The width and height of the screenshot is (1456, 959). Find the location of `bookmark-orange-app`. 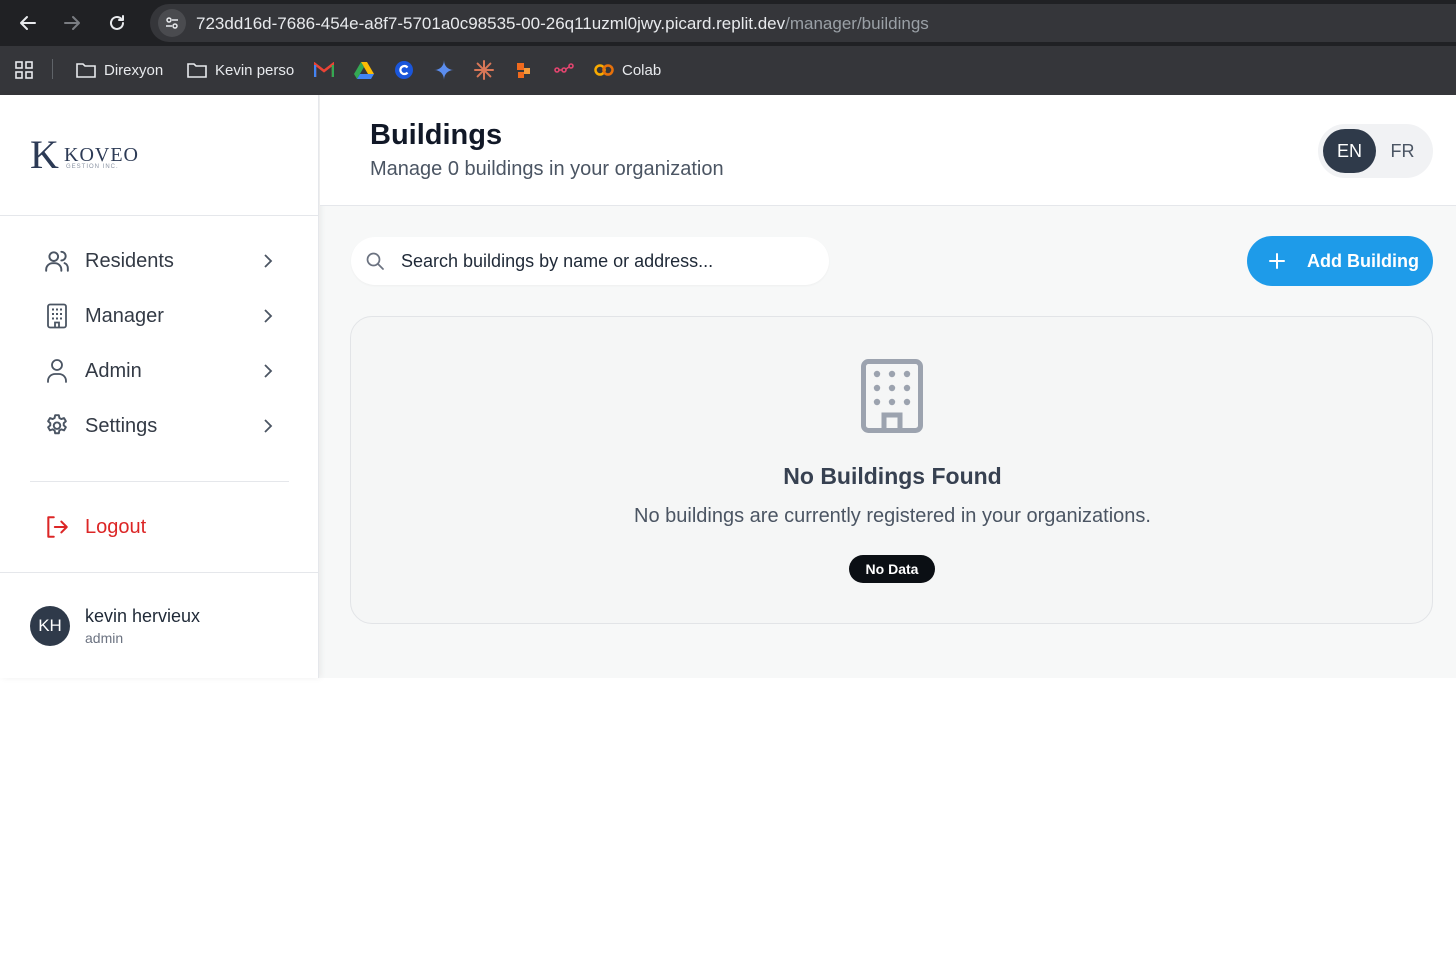

bookmark-orange-app is located at coordinates (524, 70).